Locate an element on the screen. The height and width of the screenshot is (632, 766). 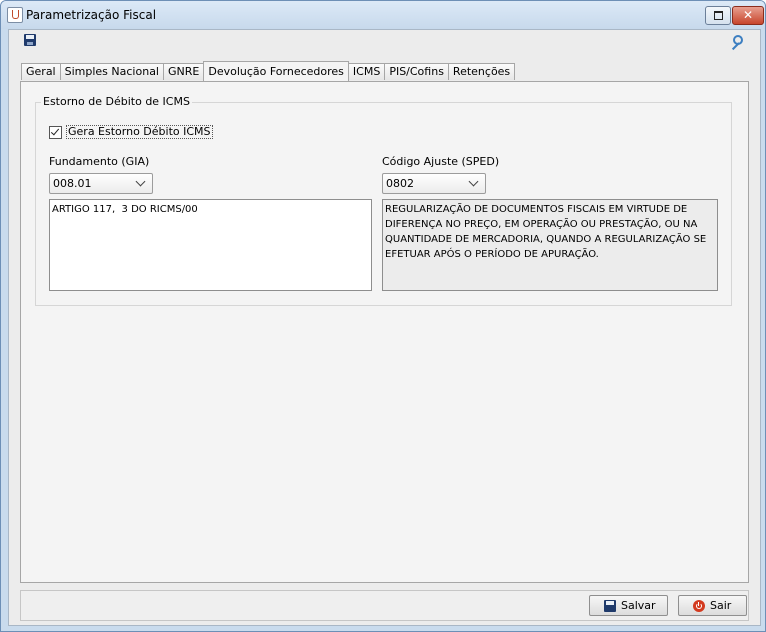
codigo-ajuste-select: 0802 is located at coordinates (434, 183).